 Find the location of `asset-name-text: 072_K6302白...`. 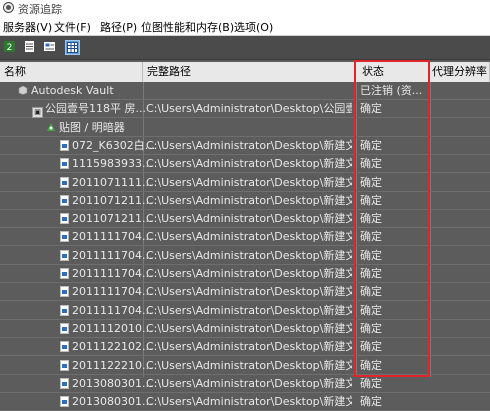

asset-name-text: 072_K6302白... is located at coordinates (114, 145).